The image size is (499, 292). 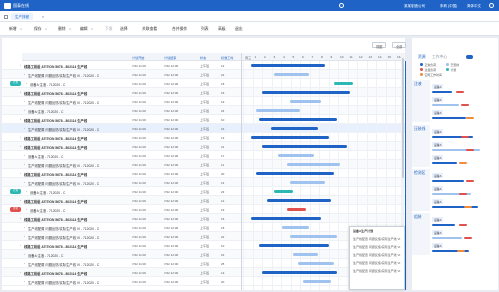 What do you see at coordinates (222, 29) in the screenshot?
I see `toolbar-item-9: 高级` at bounding box center [222, 29].